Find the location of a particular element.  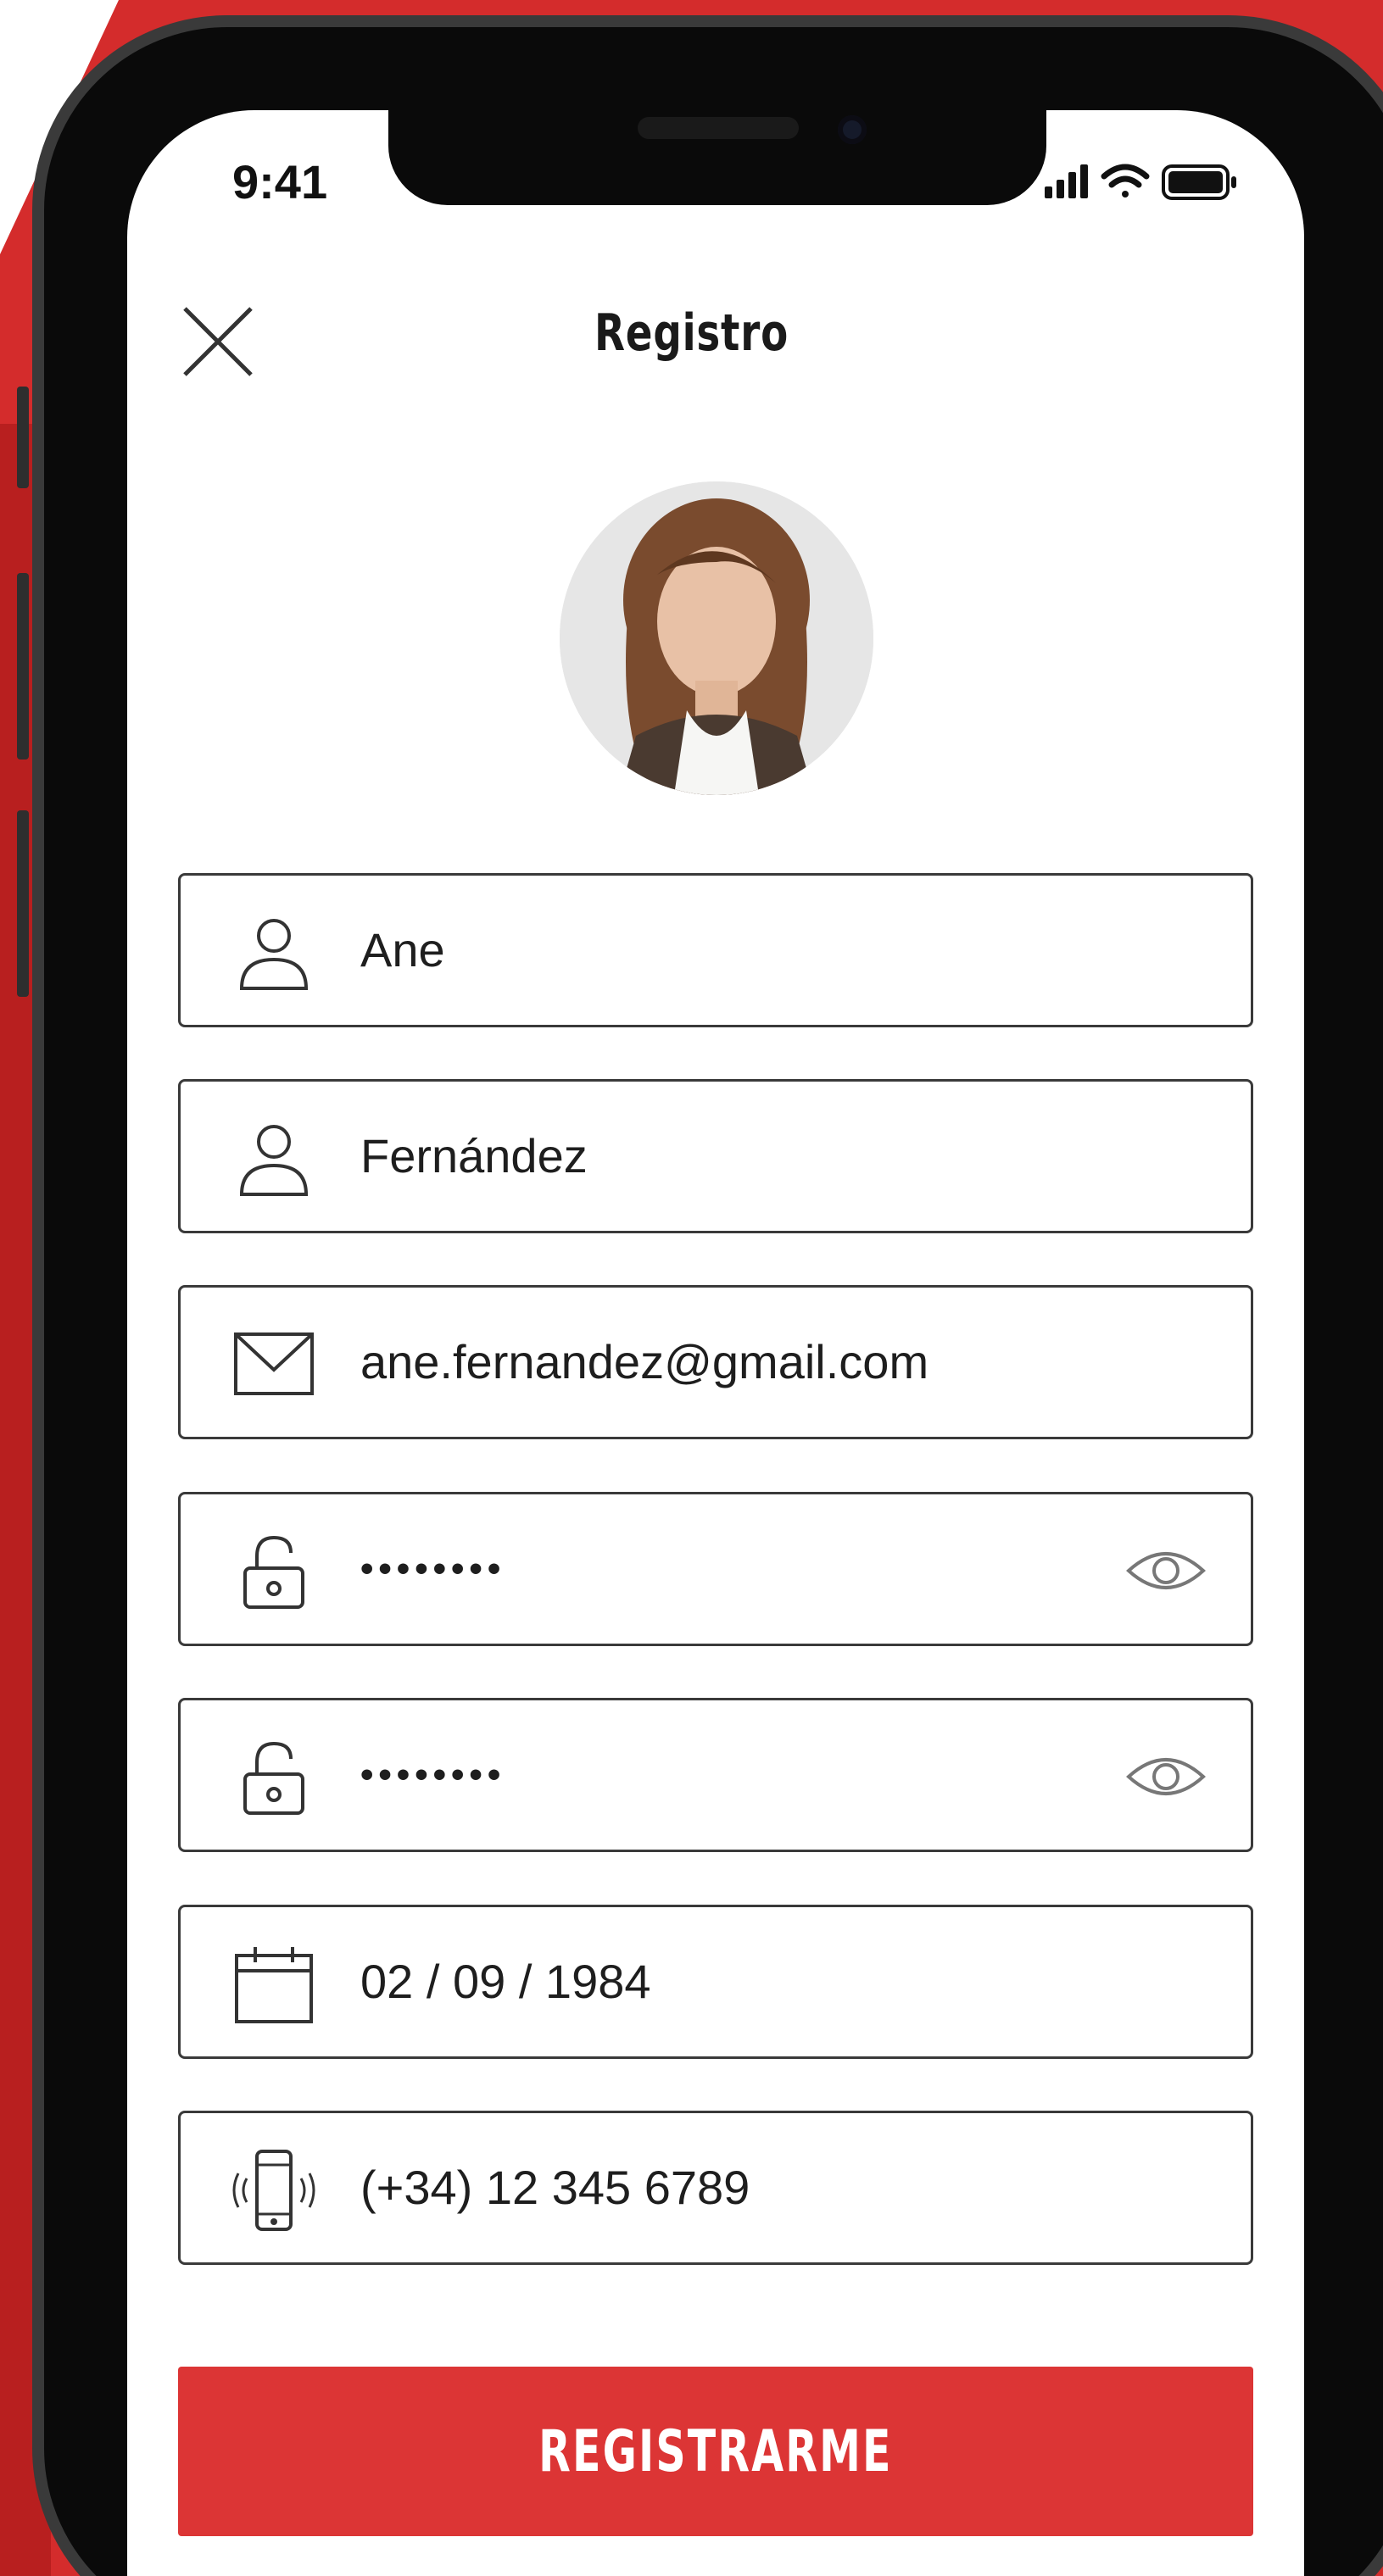

status-icons is located at coordinates (1140, 182).